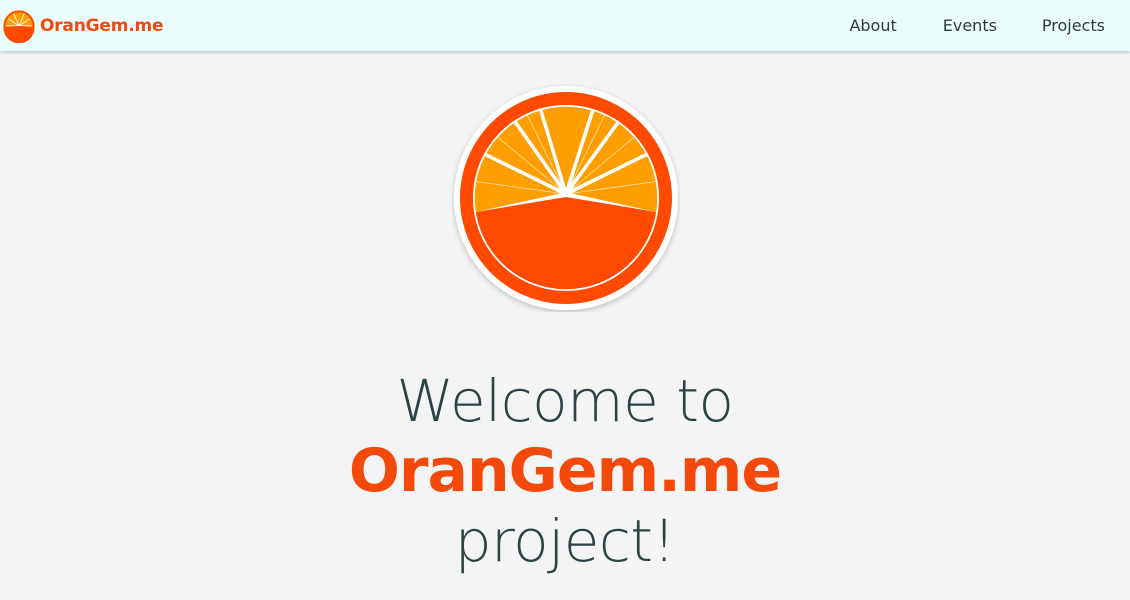 The width and height of the screenshot is (1130, 600). What do you see at coordinates (970, 25) in the screenshot?
I see `nav-link-events: Events` at bounding box center [970, 25].